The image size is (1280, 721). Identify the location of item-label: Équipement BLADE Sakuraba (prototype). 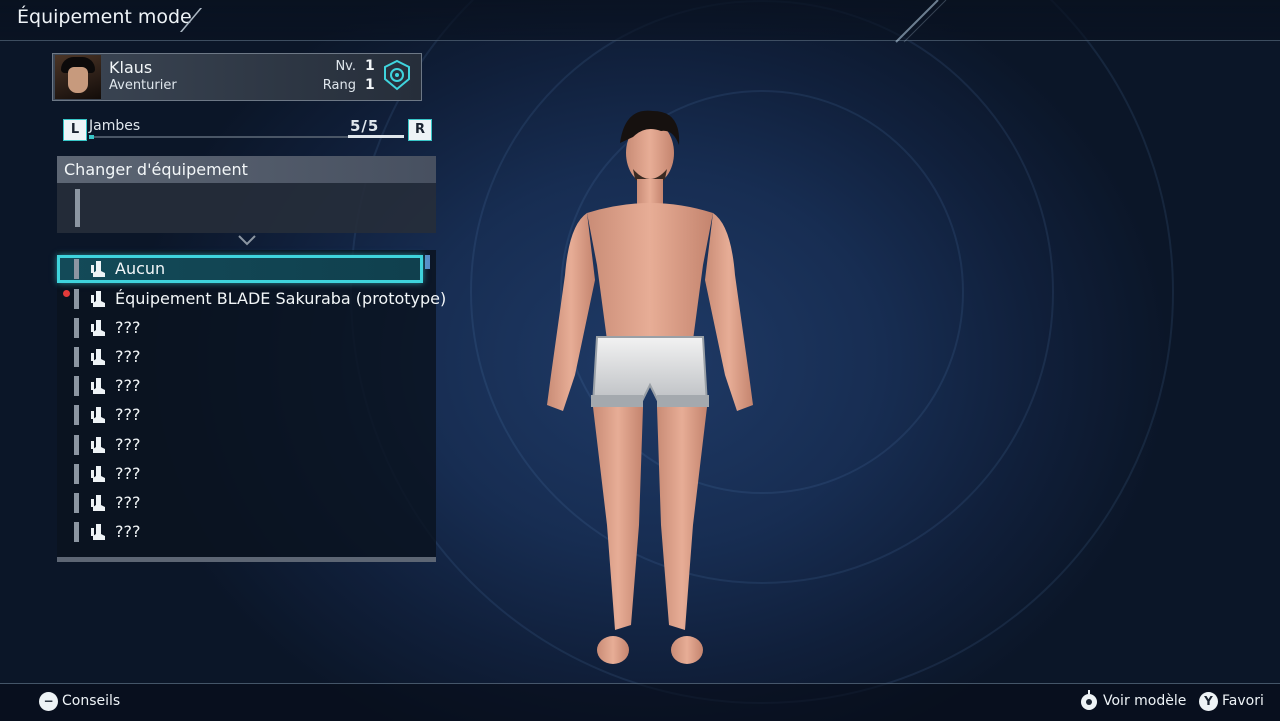
(281, 298).